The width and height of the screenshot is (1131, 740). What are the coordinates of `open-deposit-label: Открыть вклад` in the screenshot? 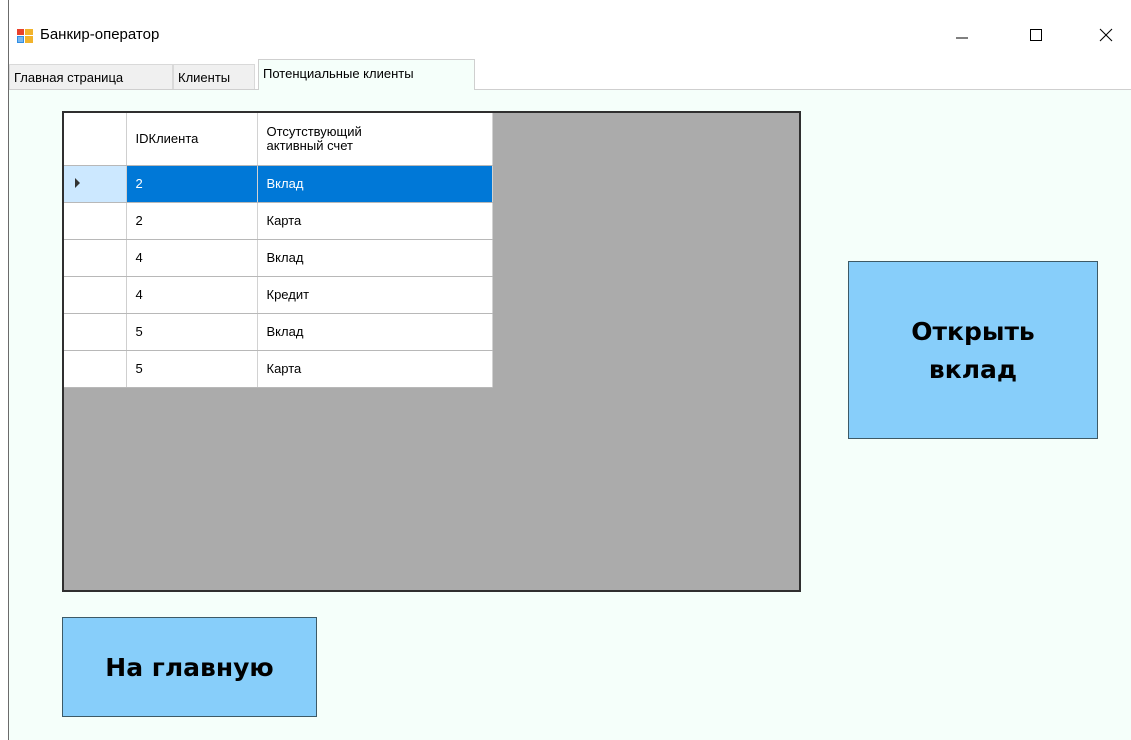 It's located at (973, 350).